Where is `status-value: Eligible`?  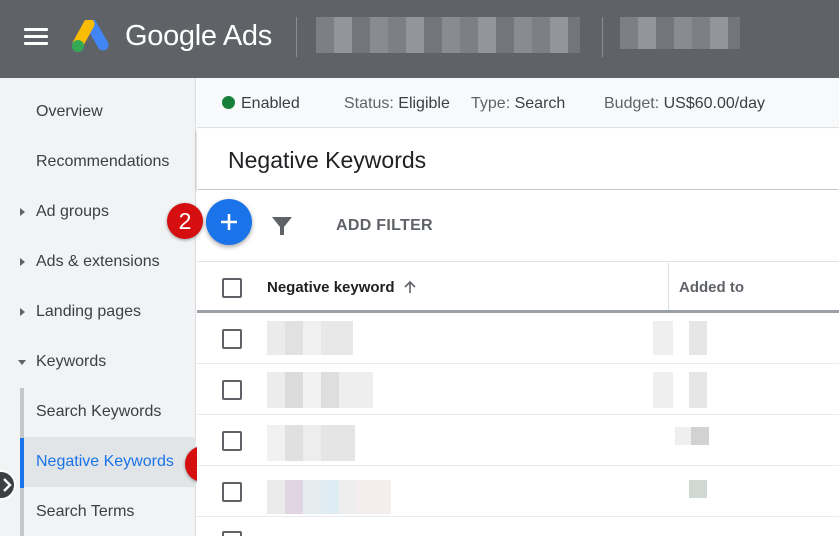
status-value: Eligible is located at coordinates (424, 103).